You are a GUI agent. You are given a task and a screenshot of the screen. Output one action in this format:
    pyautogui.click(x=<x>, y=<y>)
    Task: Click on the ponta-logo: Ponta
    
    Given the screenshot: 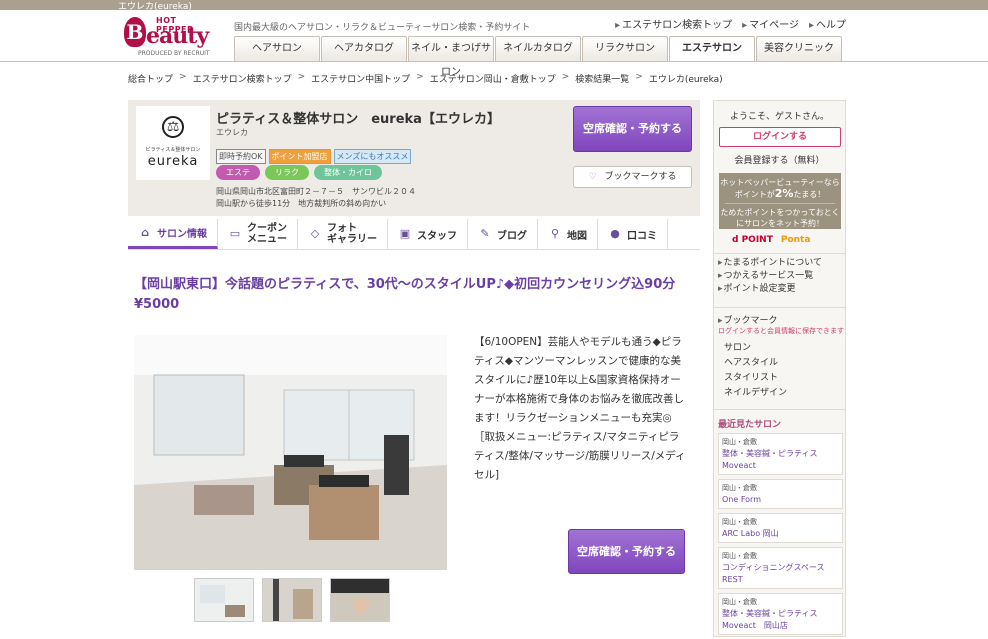 What is the action you would take?
    pyautogui.click(x=795, y=240)
    